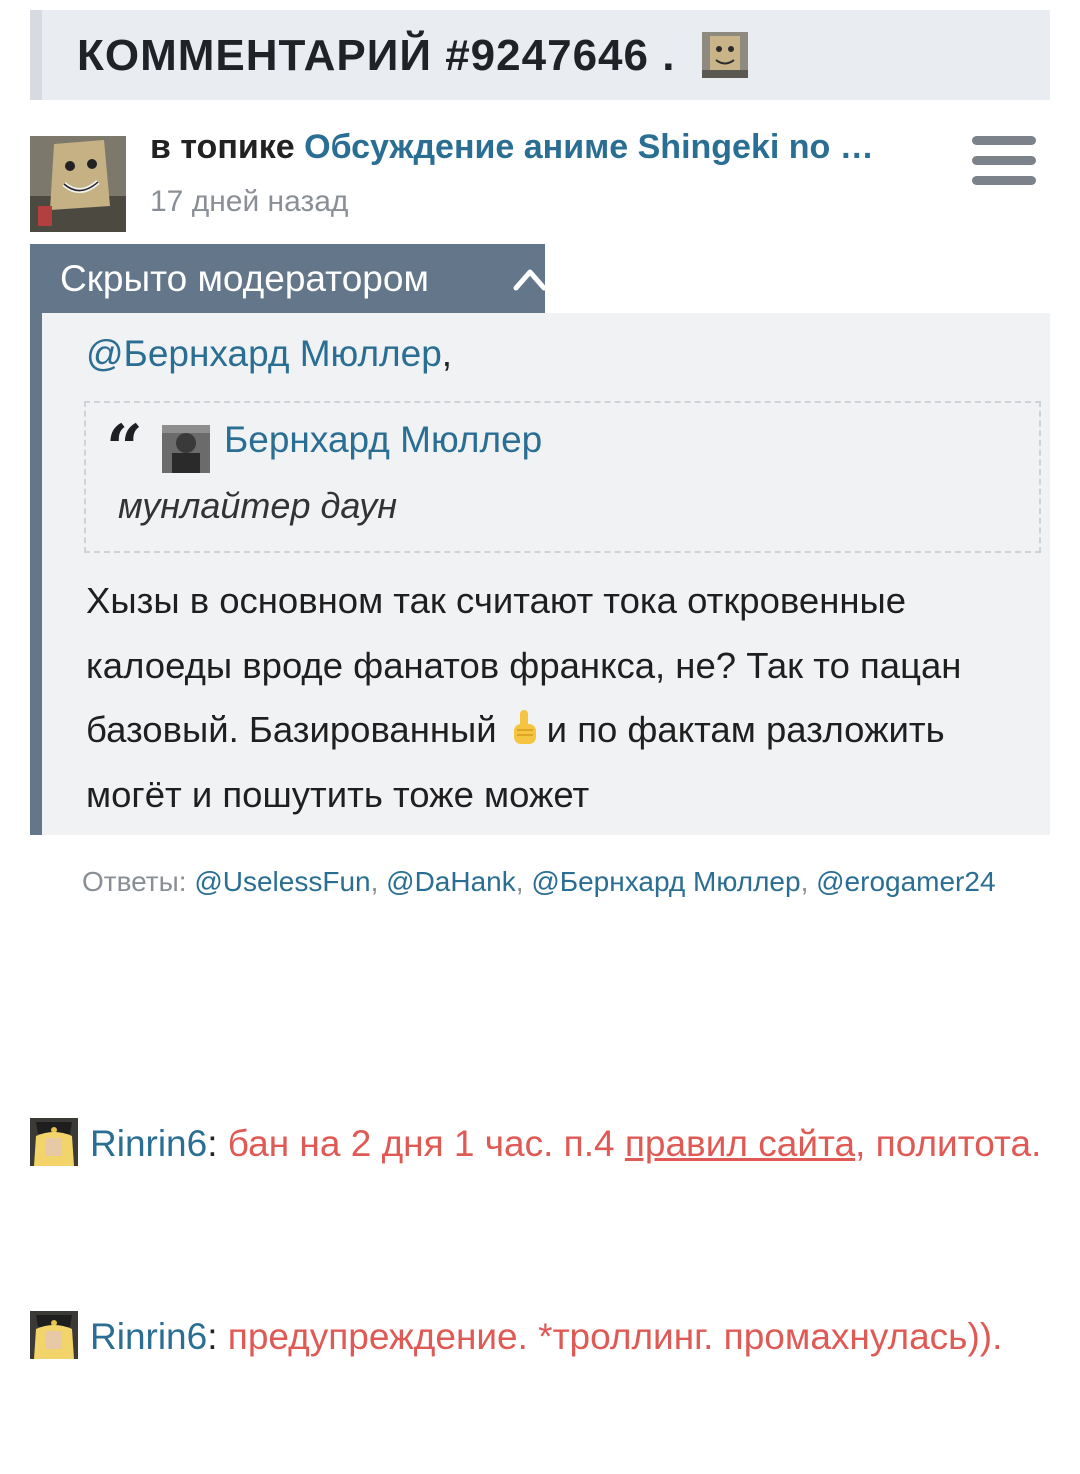 The height and width of the screenshot is (1474, 1080). Describe the element at coordinates (562, 477) in the screenshot. I see `quote-block: “ Бернхард Мюллер мунлайтер даун` at that location.